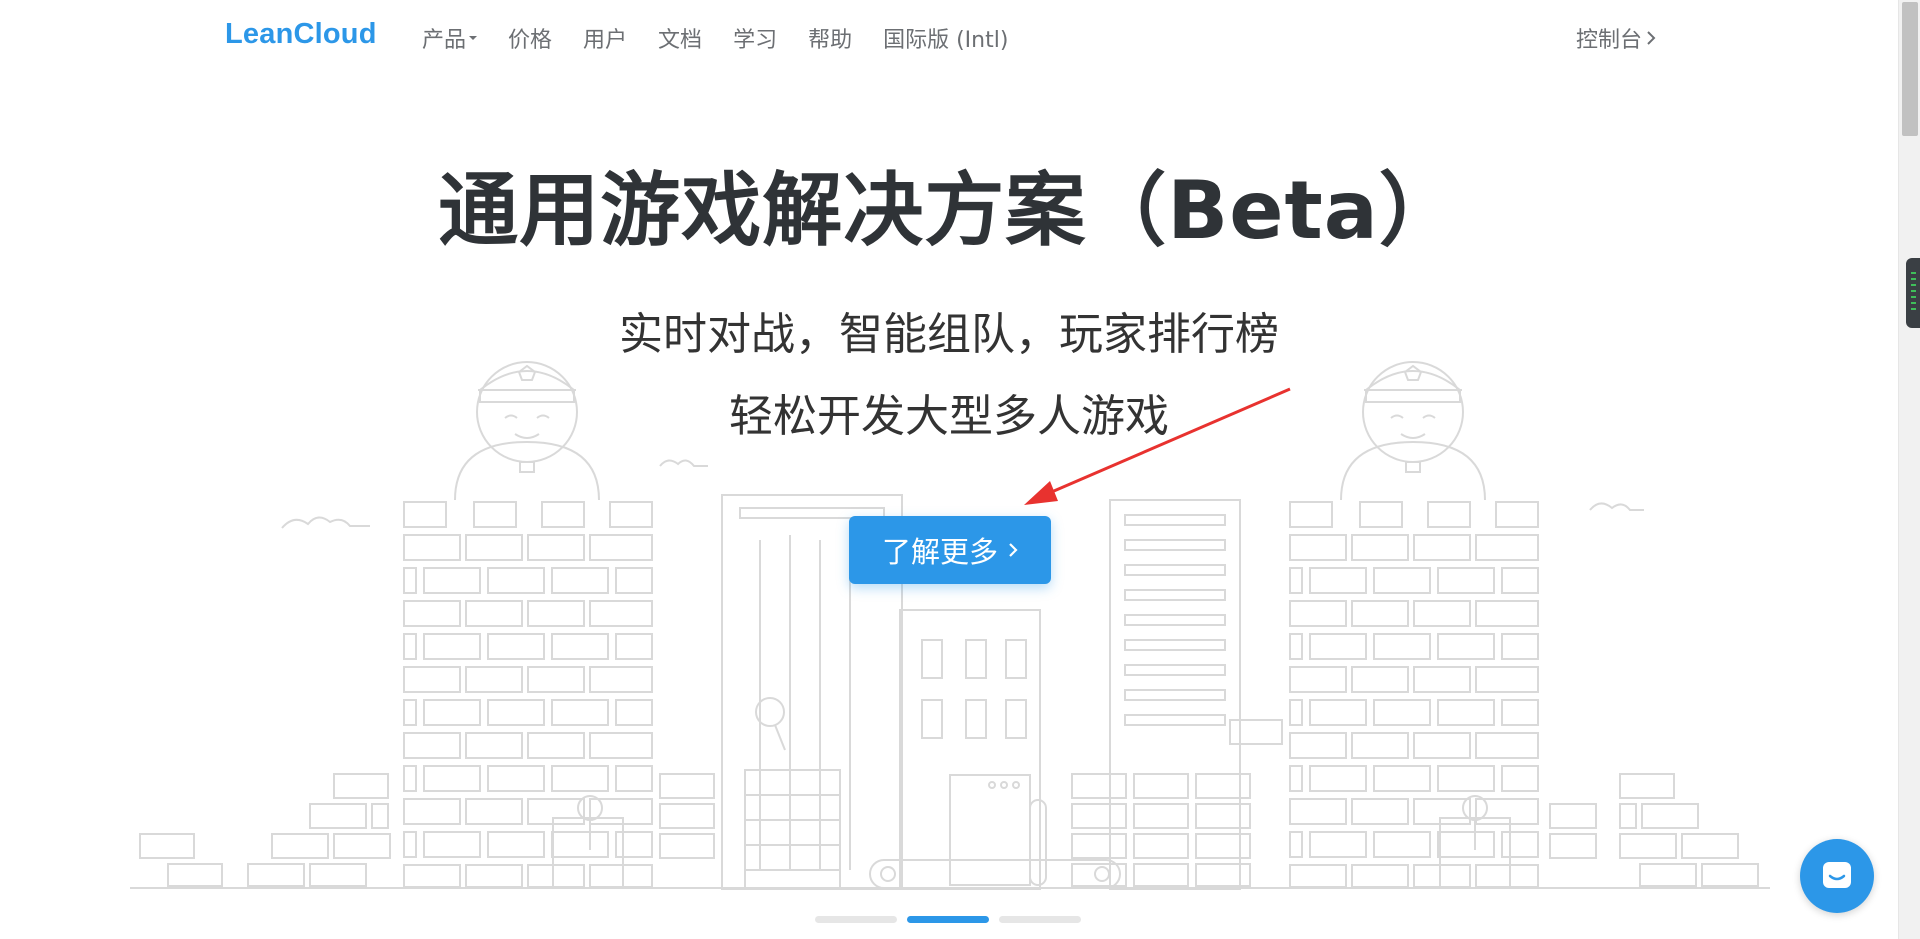  Describe the element at coordinates (939, 552) in the screenshot. I see `learn-more-label: 了解更多` at that location.